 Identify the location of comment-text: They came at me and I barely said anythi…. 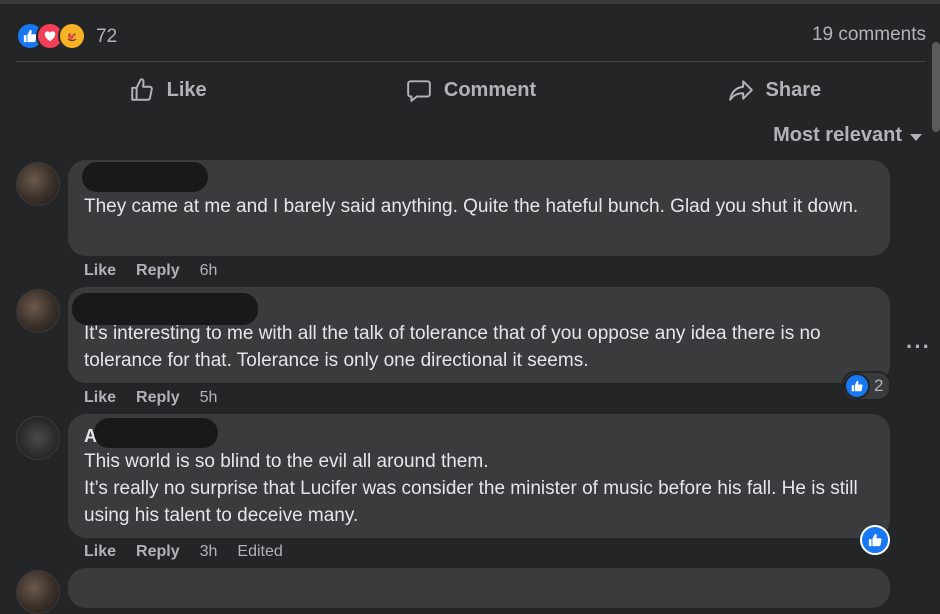
(471, 206).